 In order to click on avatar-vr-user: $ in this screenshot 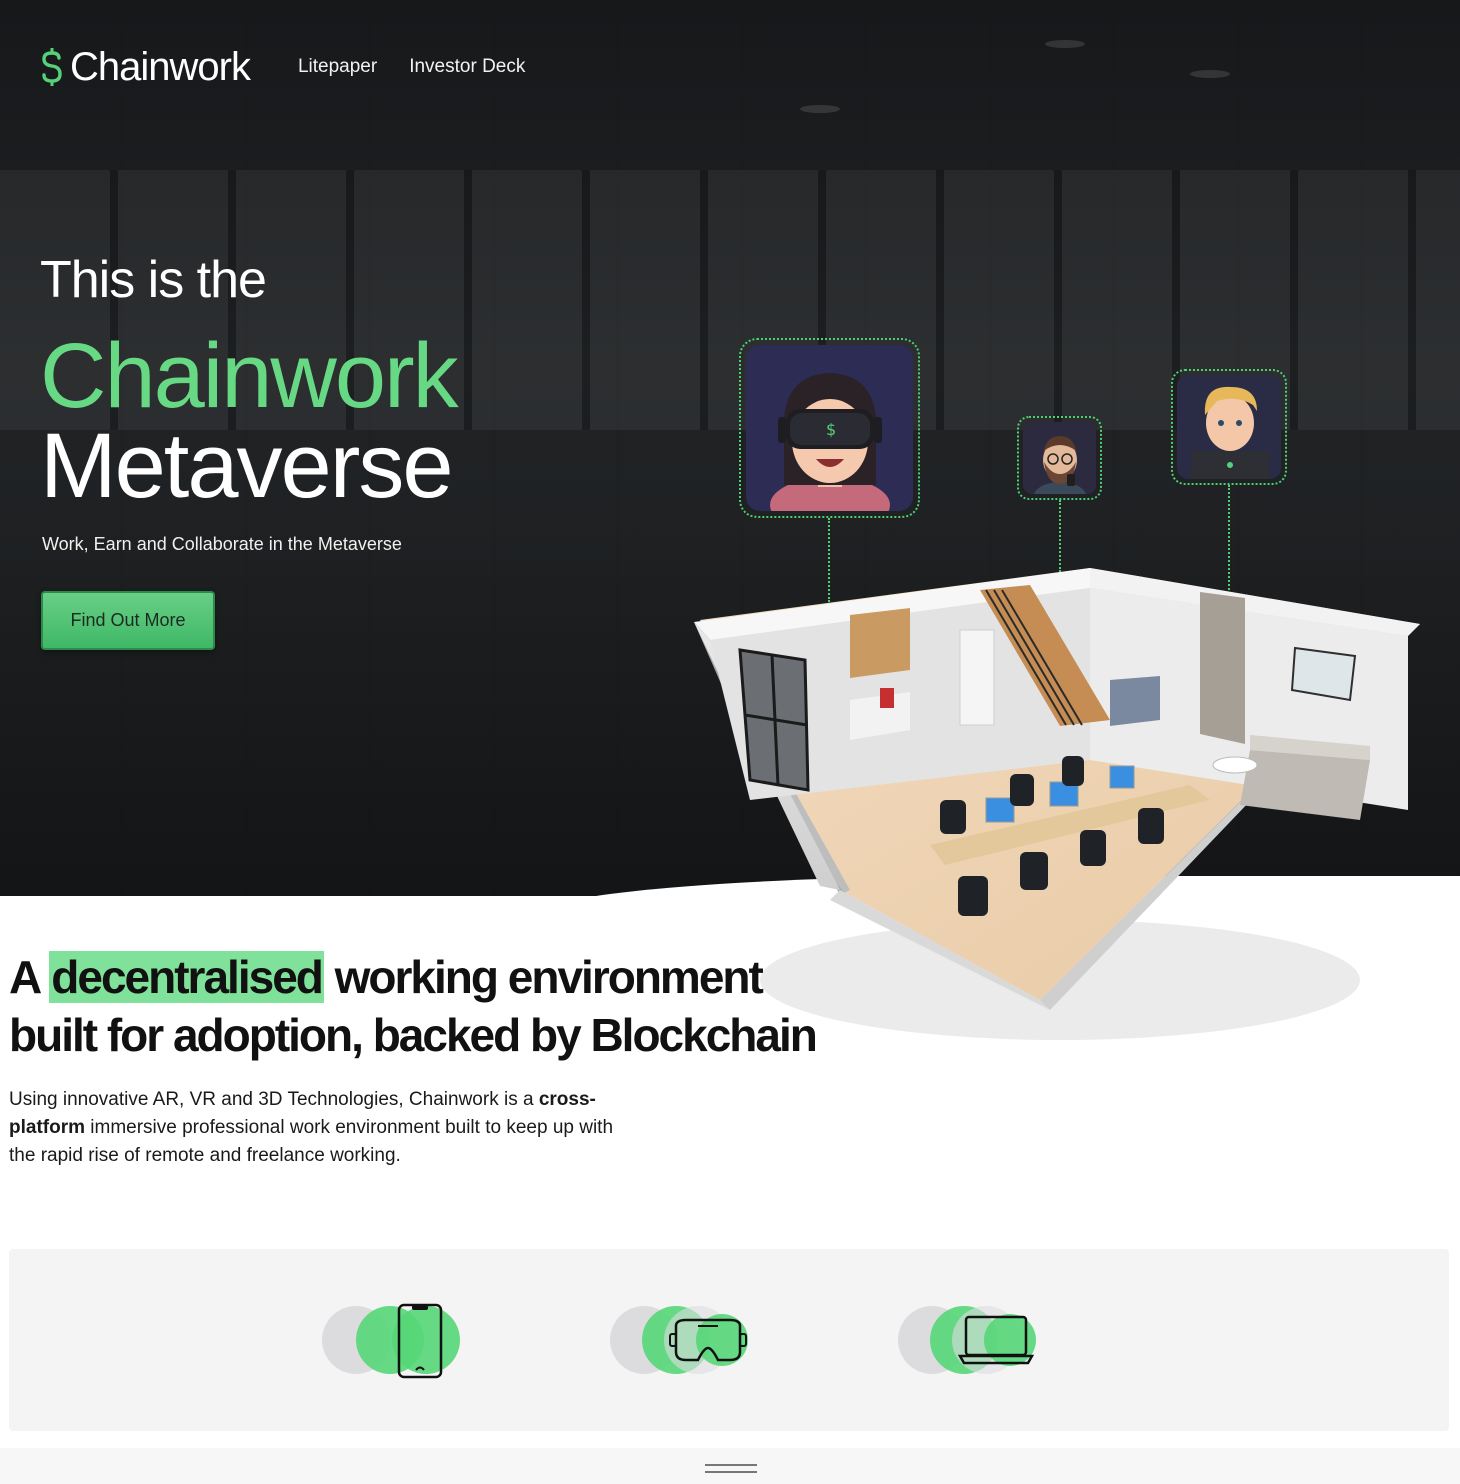, I will do `click(829, 428)`.